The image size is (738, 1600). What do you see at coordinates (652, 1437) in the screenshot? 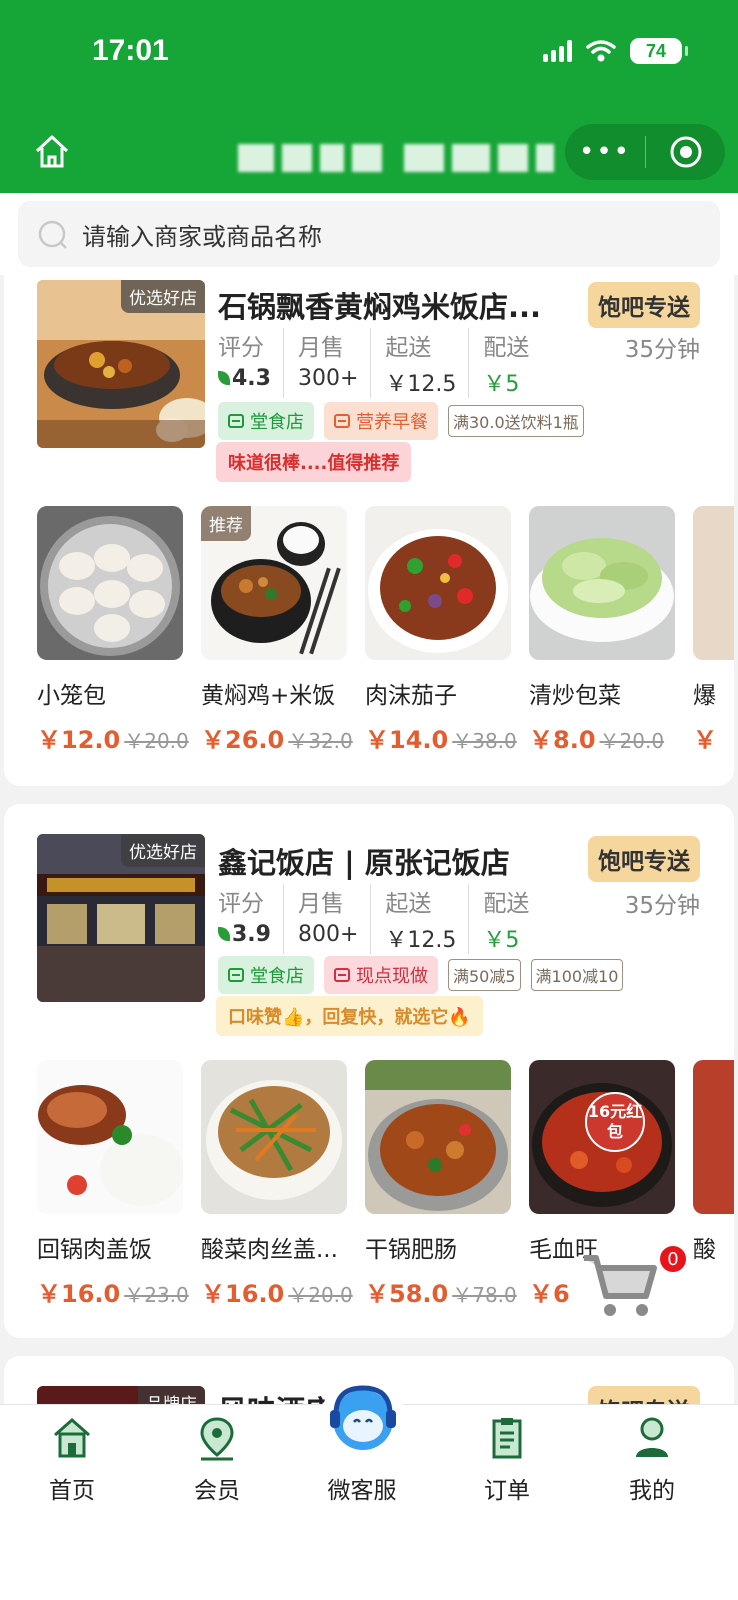
I see `user-icon` at bounding box center [652, 1437].